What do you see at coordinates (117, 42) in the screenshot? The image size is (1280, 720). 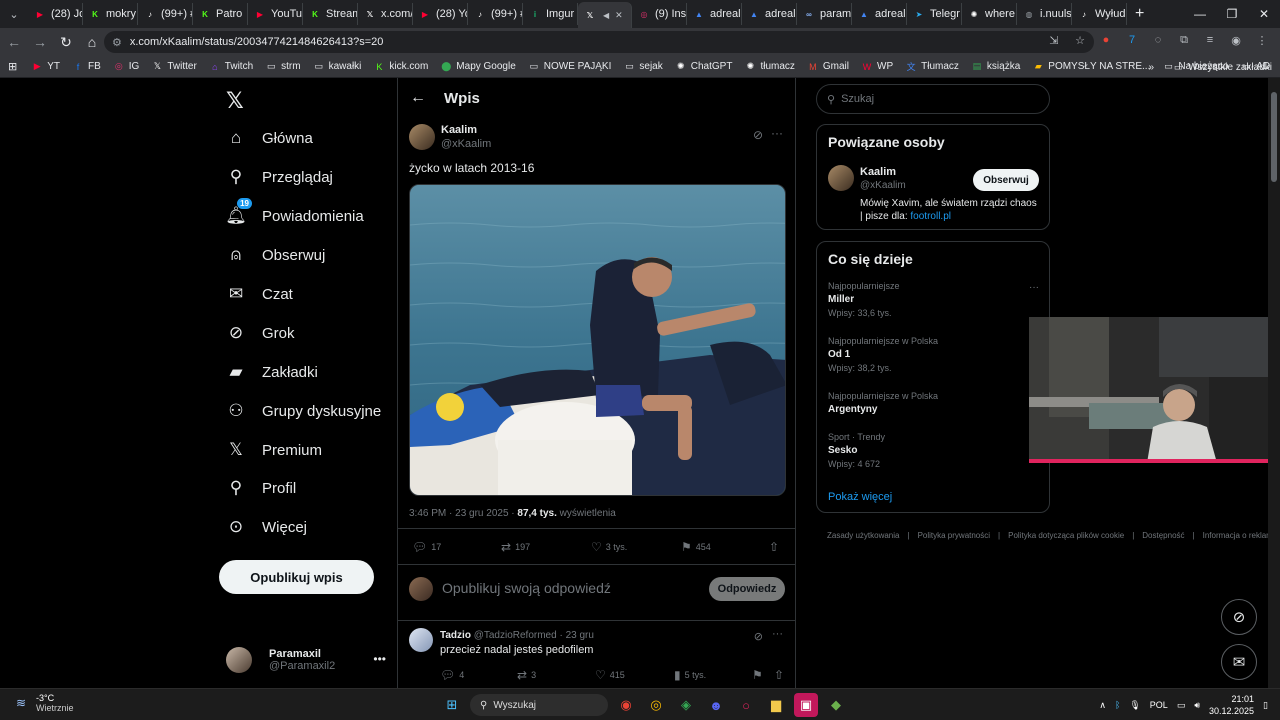 I see `site-info-icon: ⚙` at bounding box center [117, 42].